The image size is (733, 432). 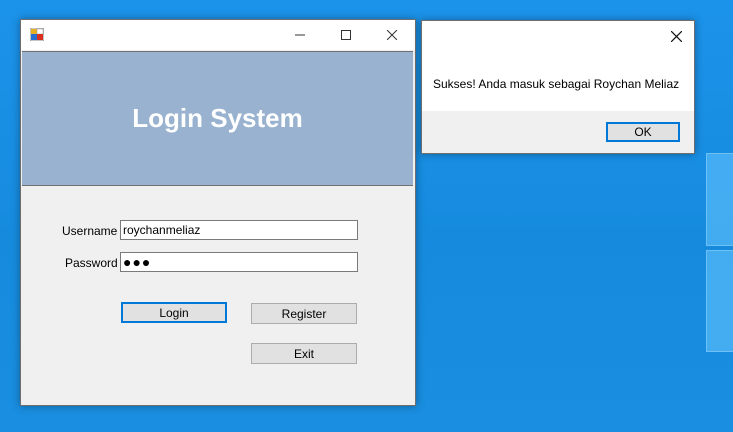 I want to click on close-button, so click(x=392, y=35).